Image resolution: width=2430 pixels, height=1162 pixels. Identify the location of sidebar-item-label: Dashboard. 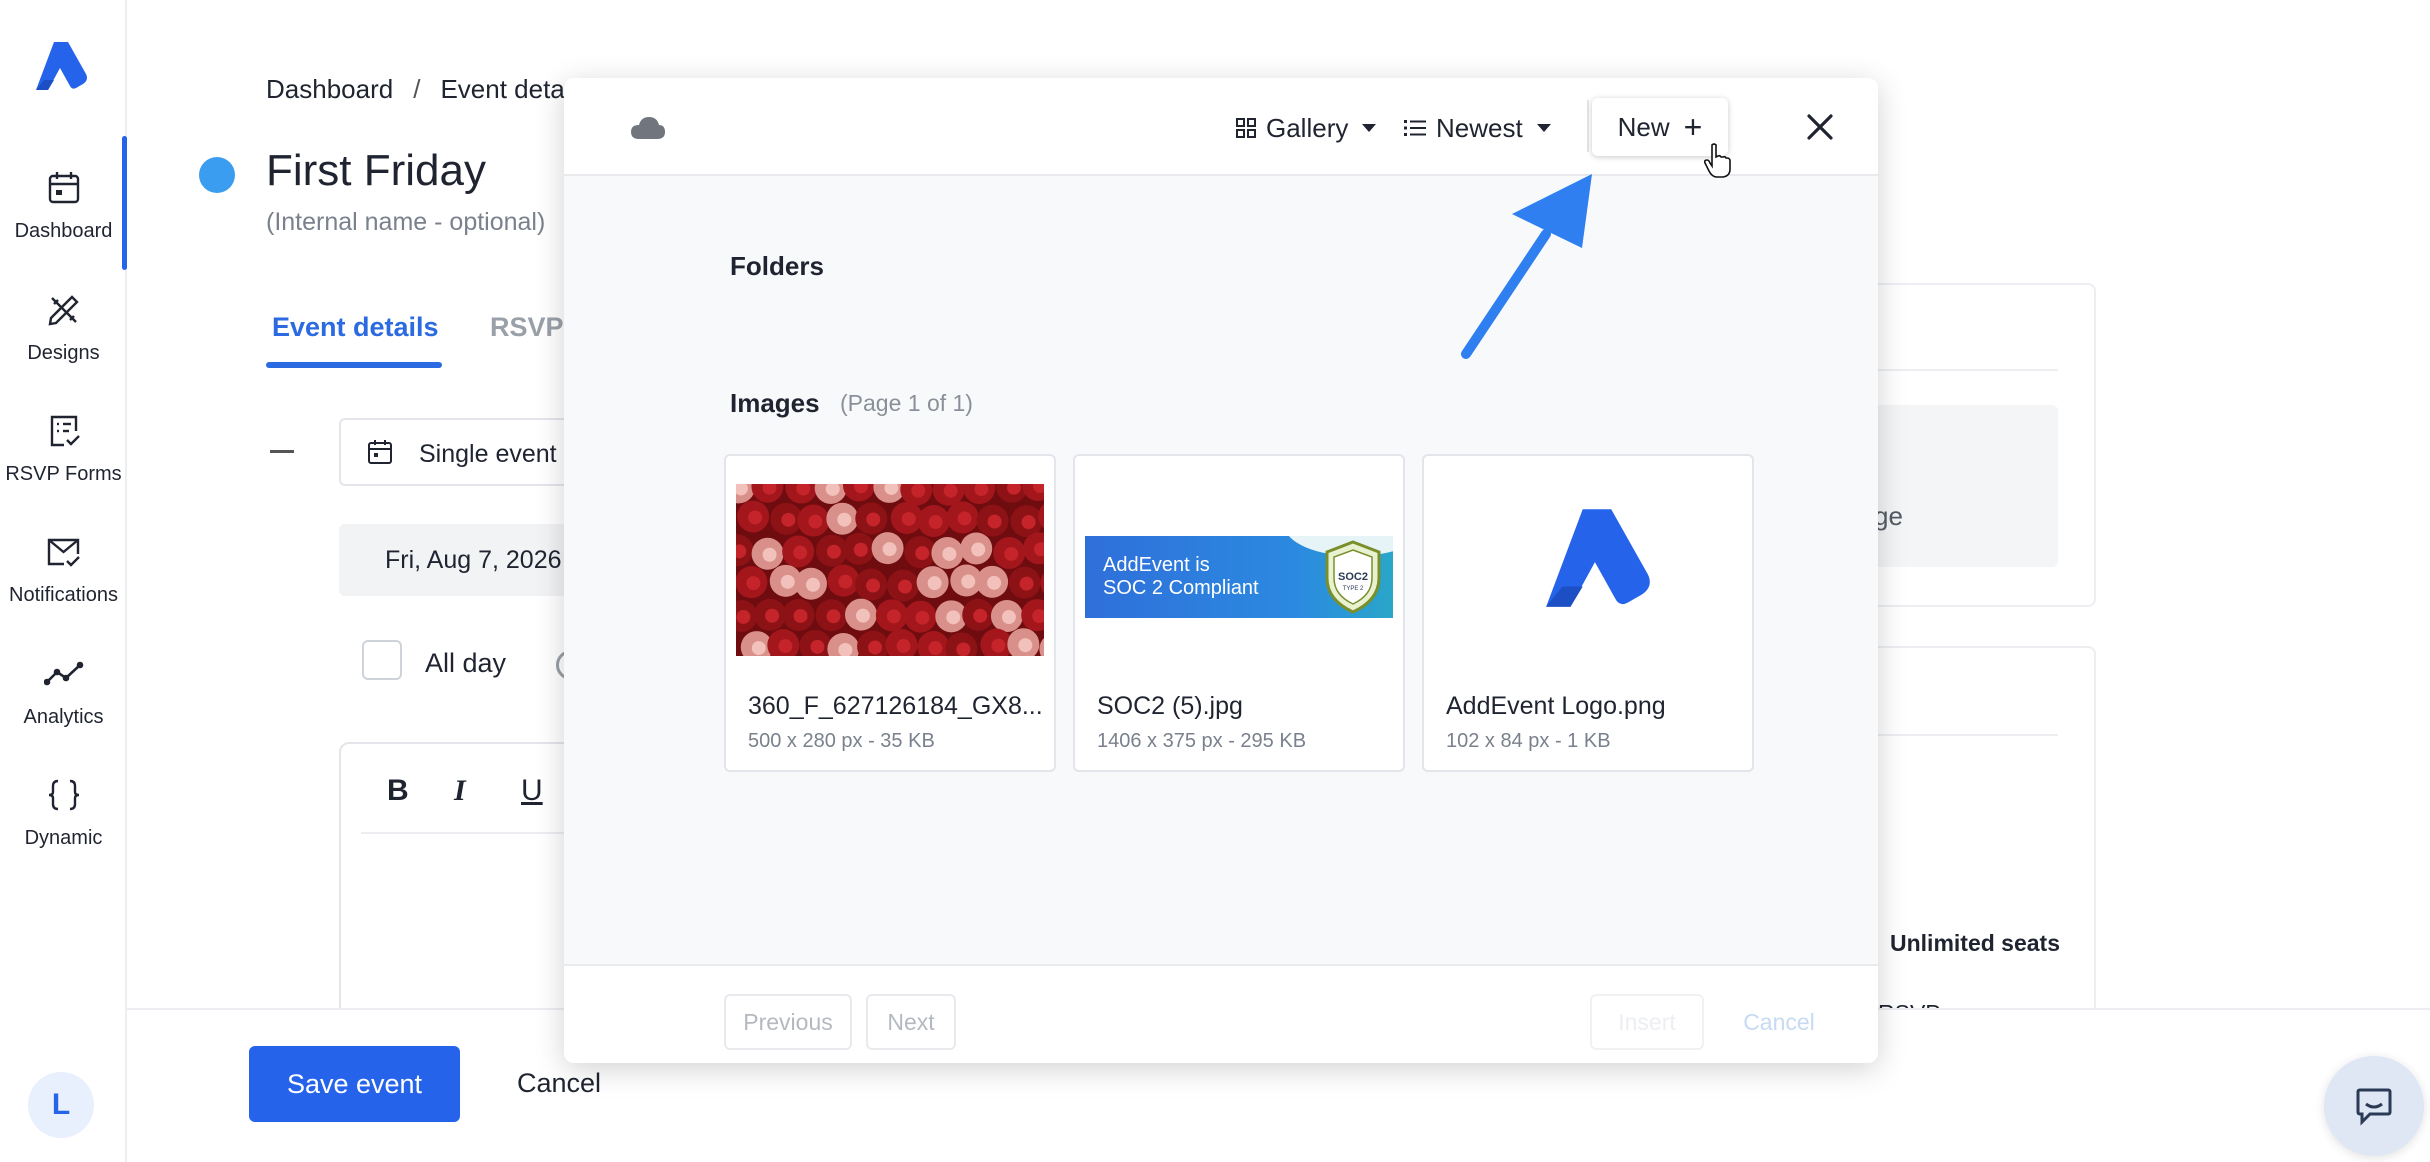
(63, 231).